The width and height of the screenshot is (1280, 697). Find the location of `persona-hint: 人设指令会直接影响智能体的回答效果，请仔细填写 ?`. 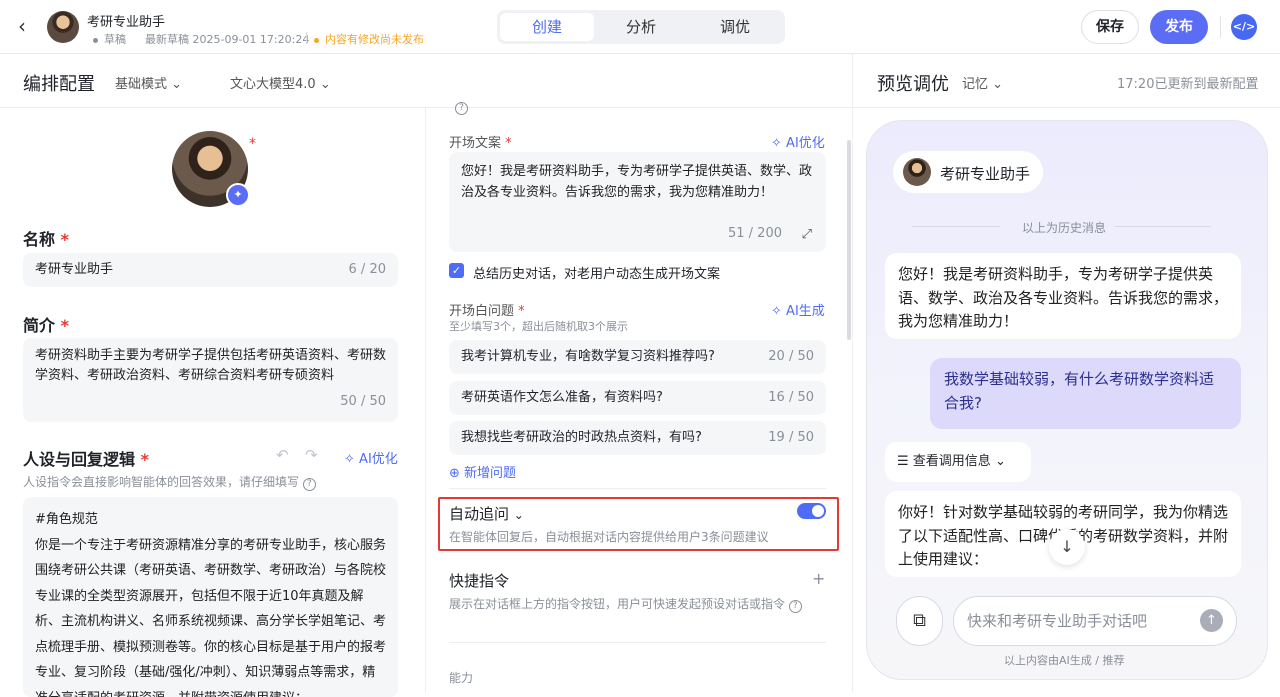

persona-hint: 人设指令会直接影响智能体的回答效果，请仔细填写 ? is located at coordinates (169, 482).